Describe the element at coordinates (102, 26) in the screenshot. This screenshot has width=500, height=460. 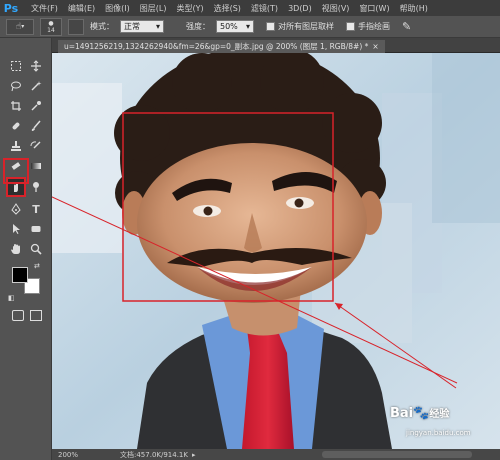
I see `mode-label: 模式：` at that location.